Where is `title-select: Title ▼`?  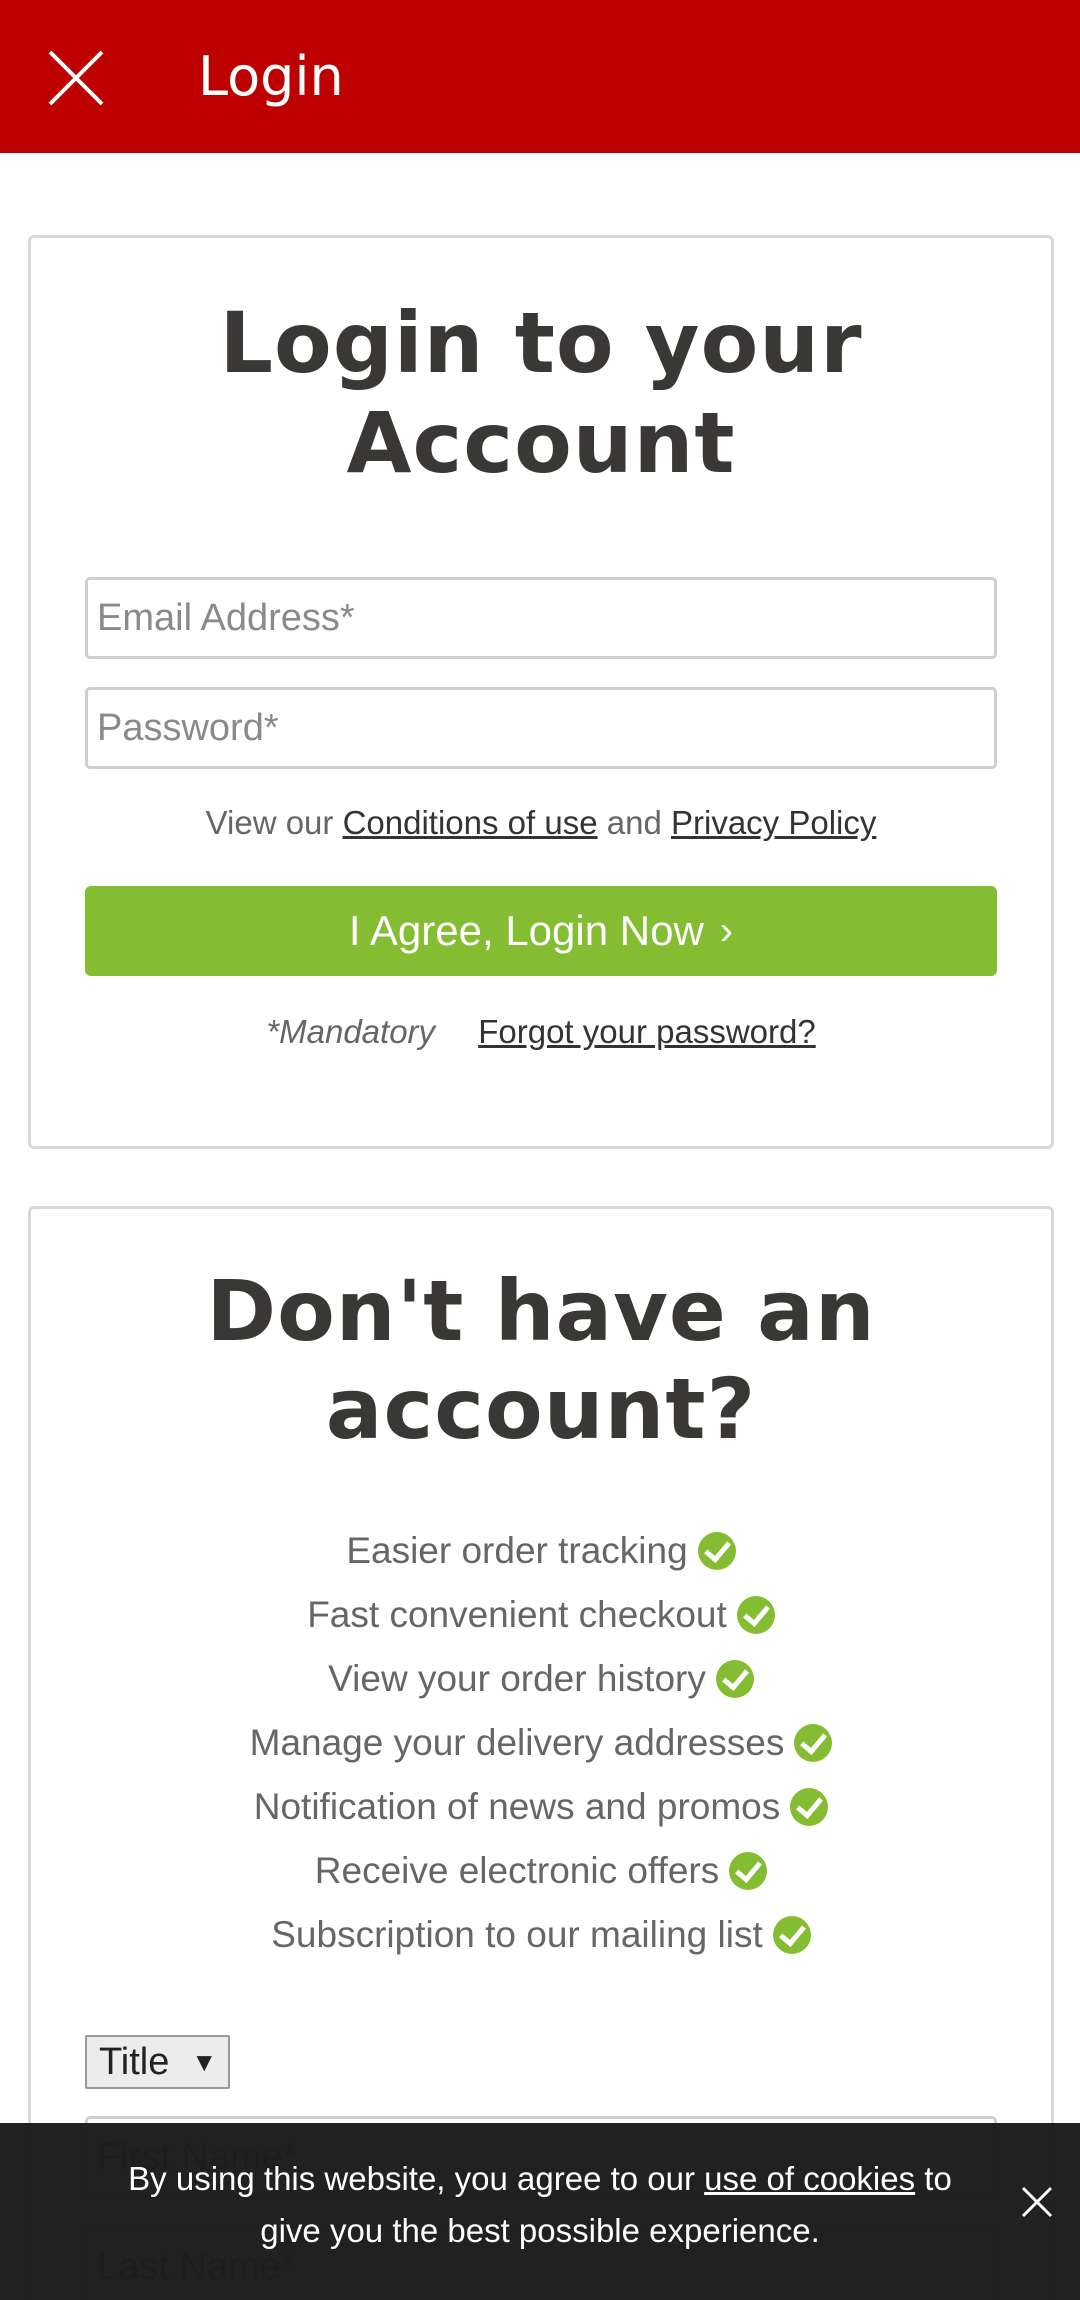 title-select: Title ▼ is located at coordinates (157, 2062).